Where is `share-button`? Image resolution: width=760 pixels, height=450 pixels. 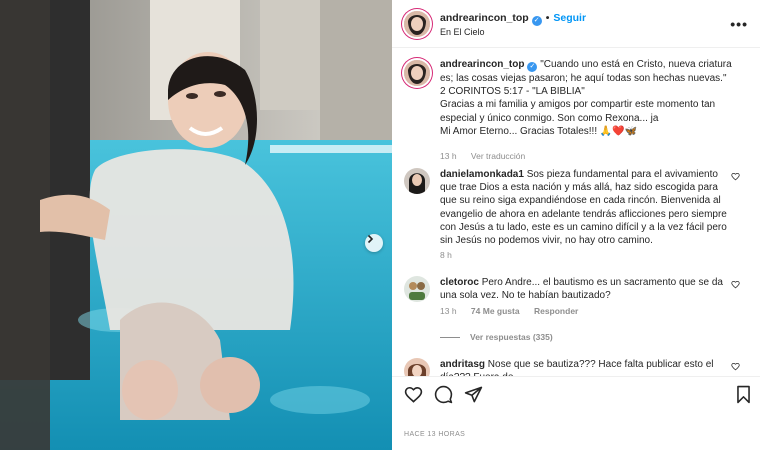
share-button is located at coordinates (473, 396).